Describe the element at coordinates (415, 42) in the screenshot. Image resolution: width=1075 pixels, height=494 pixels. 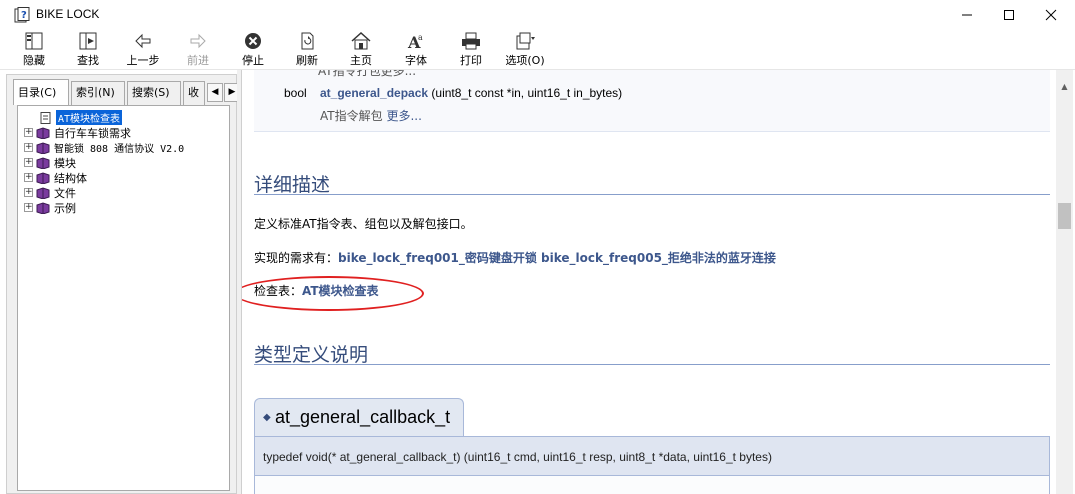
I see `font-icon: Aa` at that location.